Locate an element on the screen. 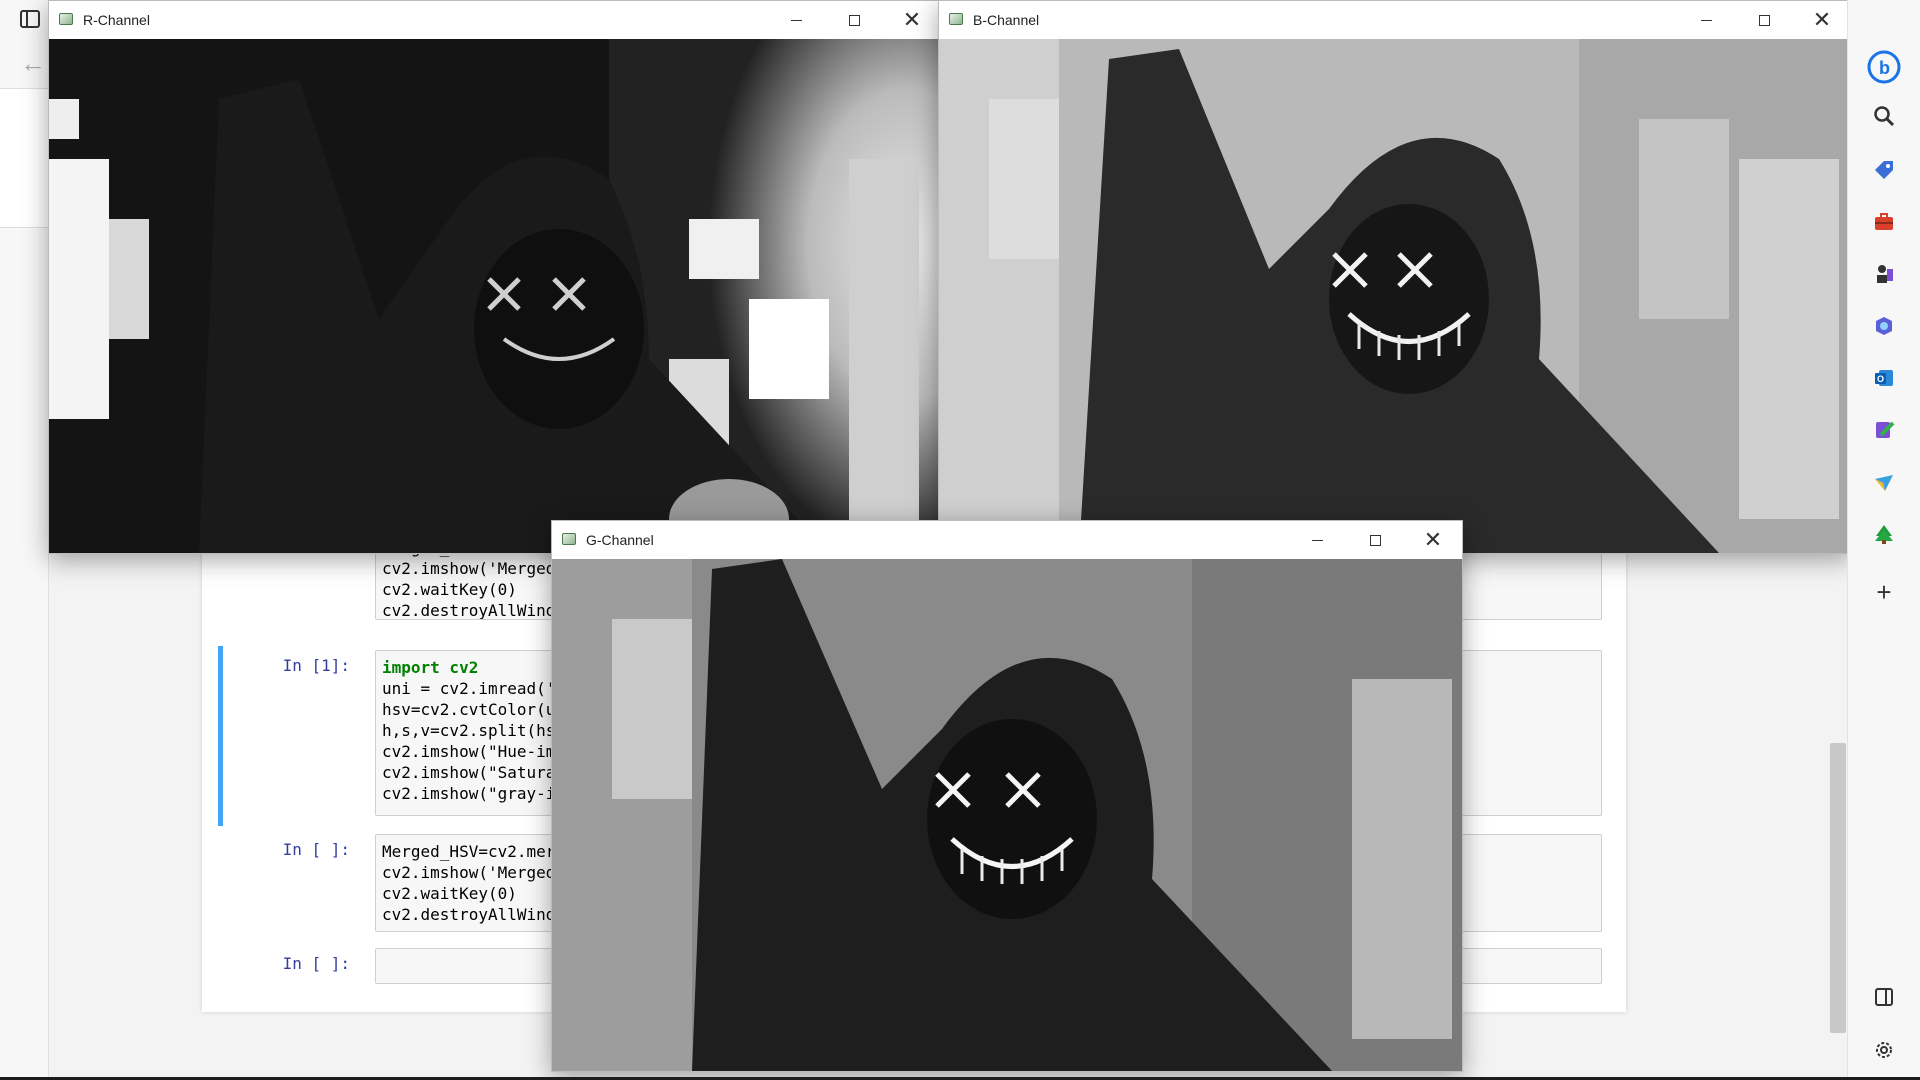 The height and width of the screenshot is (1080, 1920). window-titlebar: R-Channel ✕ is located at coordinates (495, 20).